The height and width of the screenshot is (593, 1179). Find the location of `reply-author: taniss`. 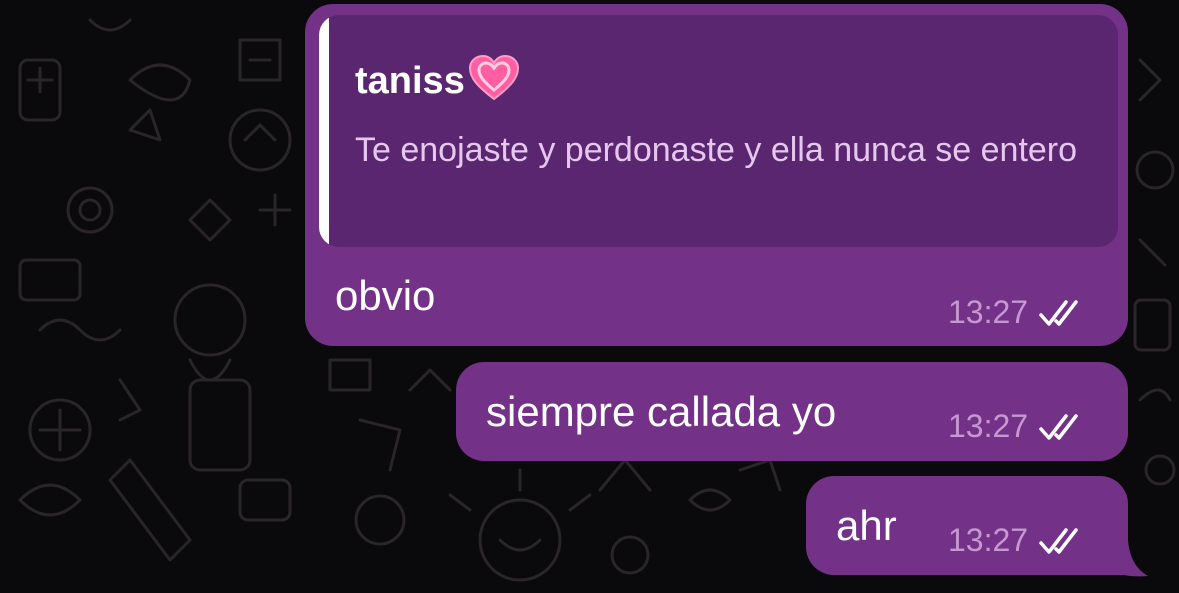

reply-author: taniss is located at coordinates (438, 78).